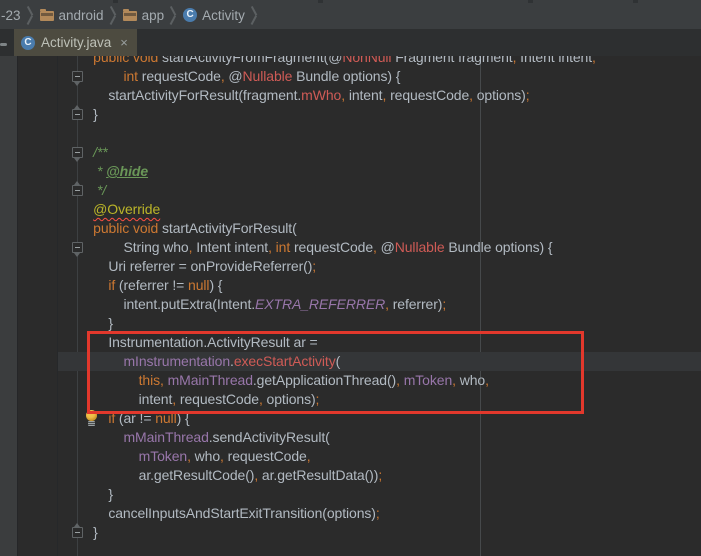 The image size is (701, 556). What do you see at coordinates (91, 423) in the screenshot?
I see `bulb-base` at bounding box center [91, 423].